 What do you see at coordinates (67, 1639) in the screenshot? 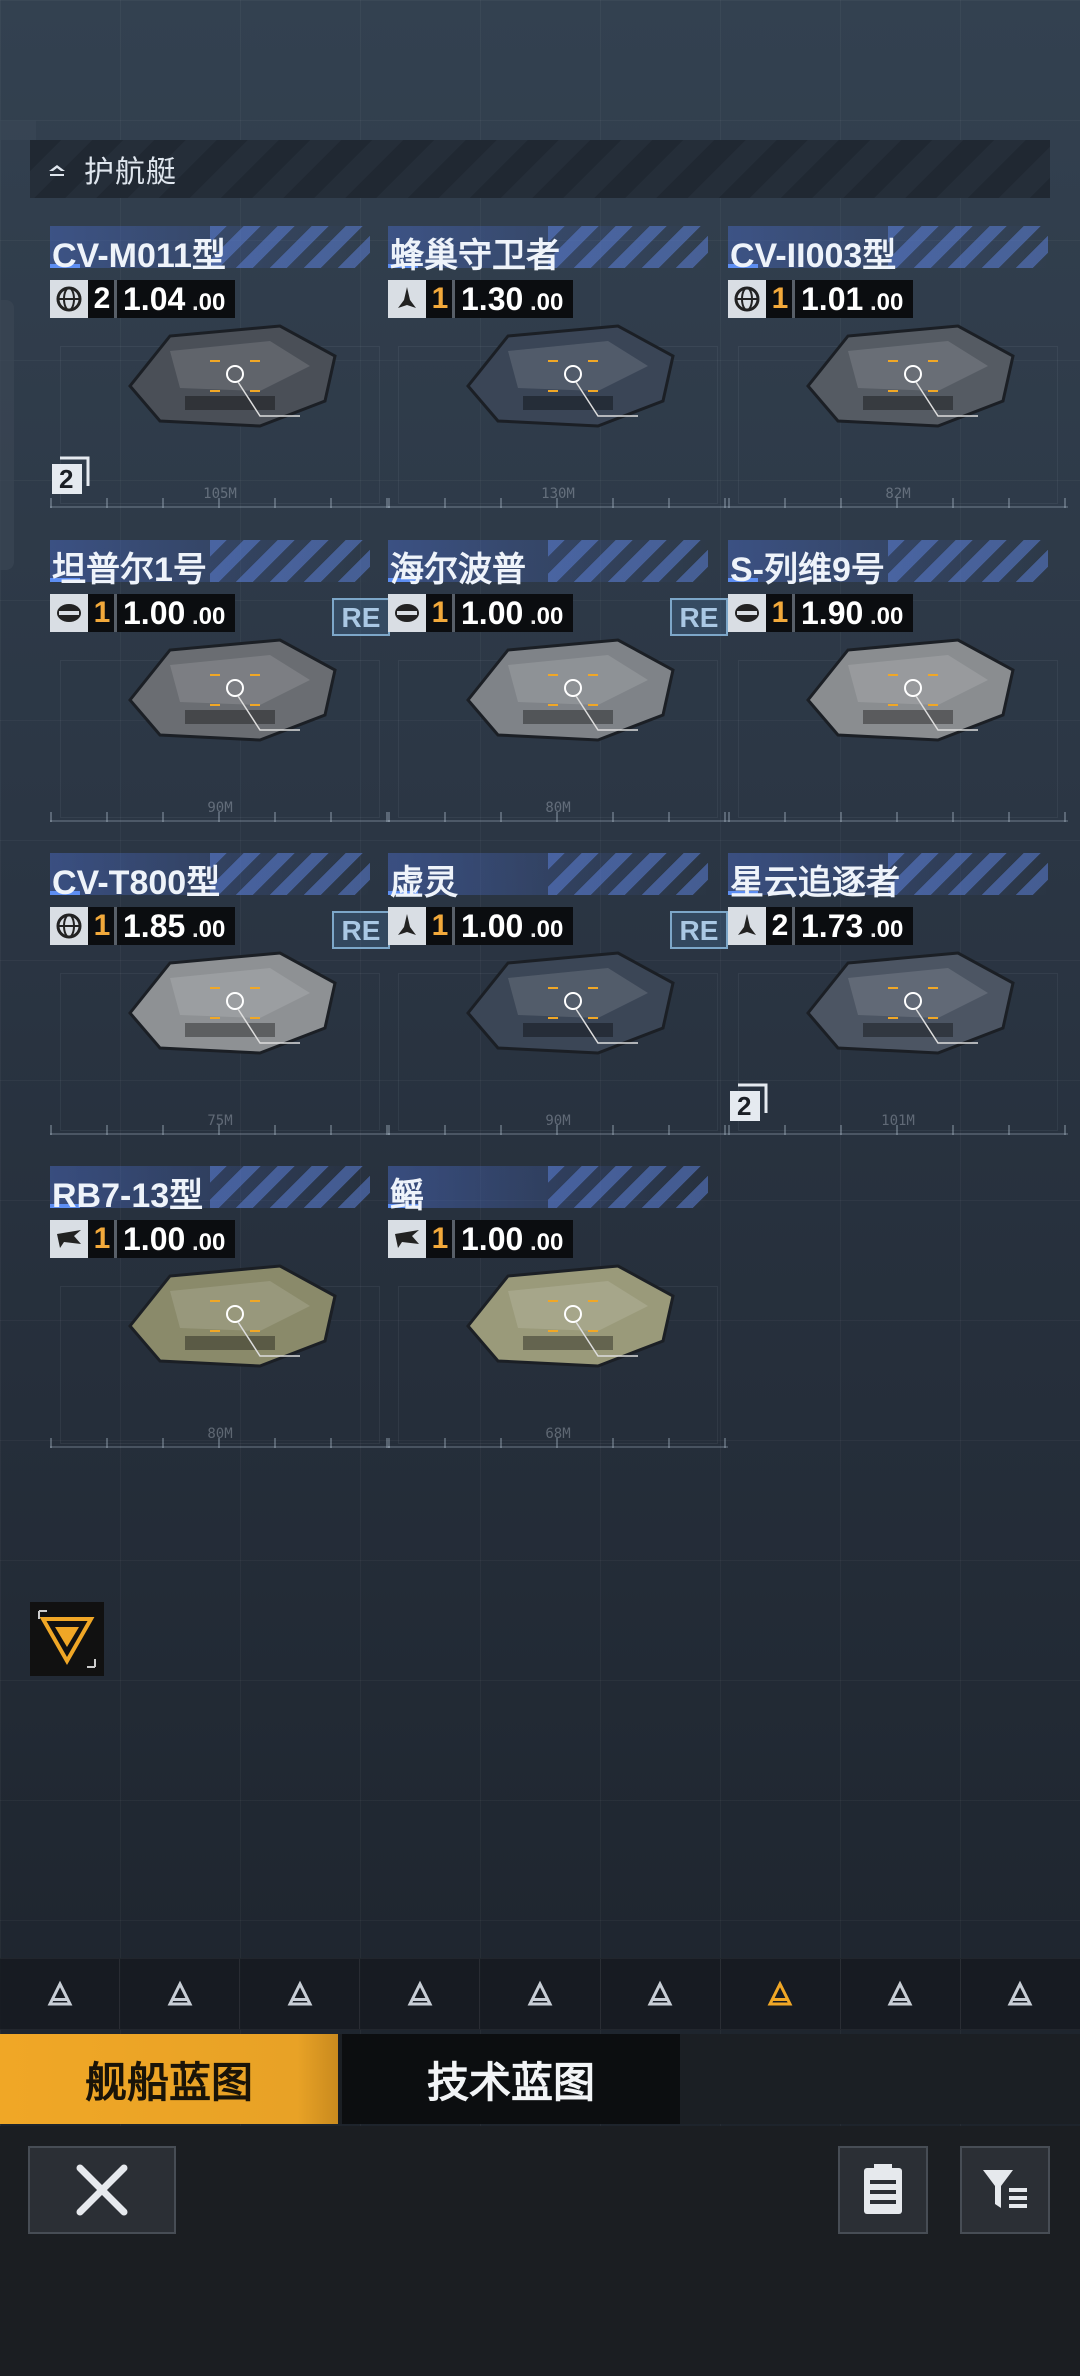
I see `faction-emblem-button` at bounding box center [67, 1639].